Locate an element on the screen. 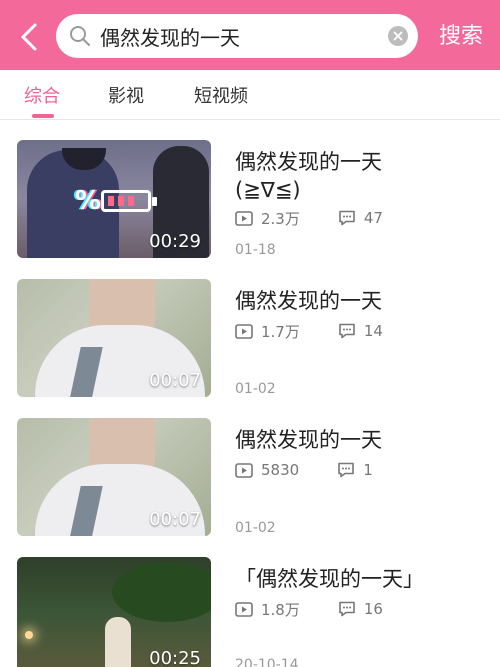  video-duration: 00:25 is located at coordinates (175, 657).